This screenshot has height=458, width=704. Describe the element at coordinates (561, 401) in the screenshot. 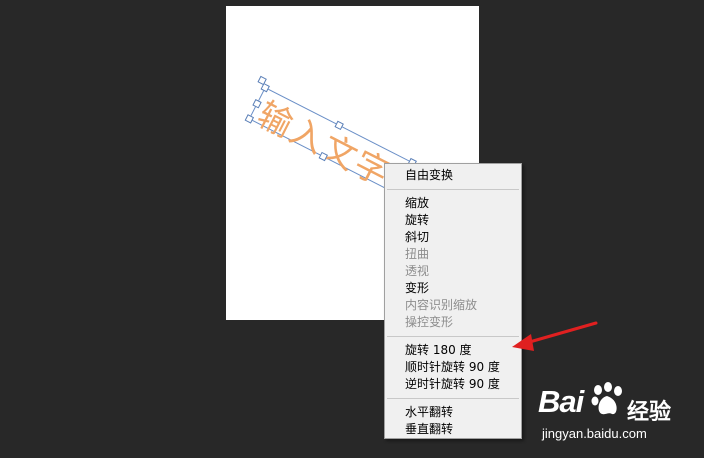

I see `watermark-logo-text: Bai` at that location.